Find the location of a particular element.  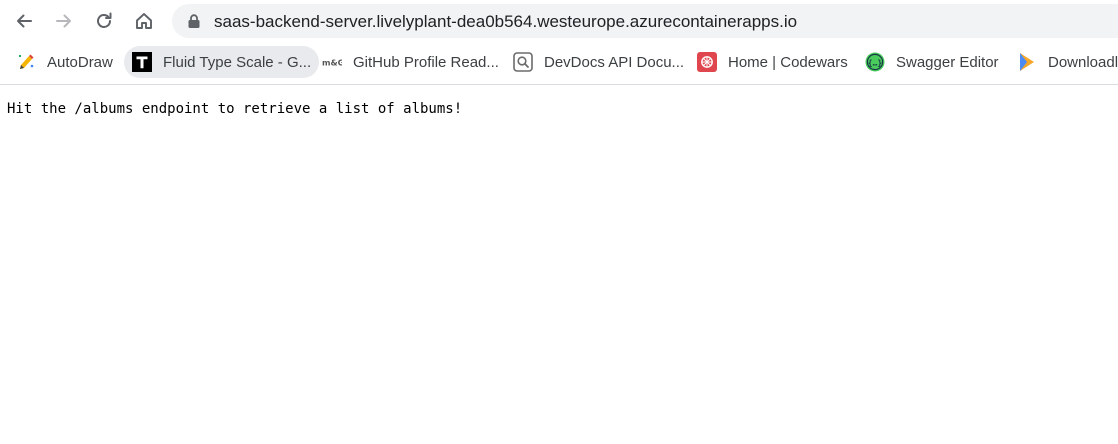

home-button is located at coordinates (144, 21).